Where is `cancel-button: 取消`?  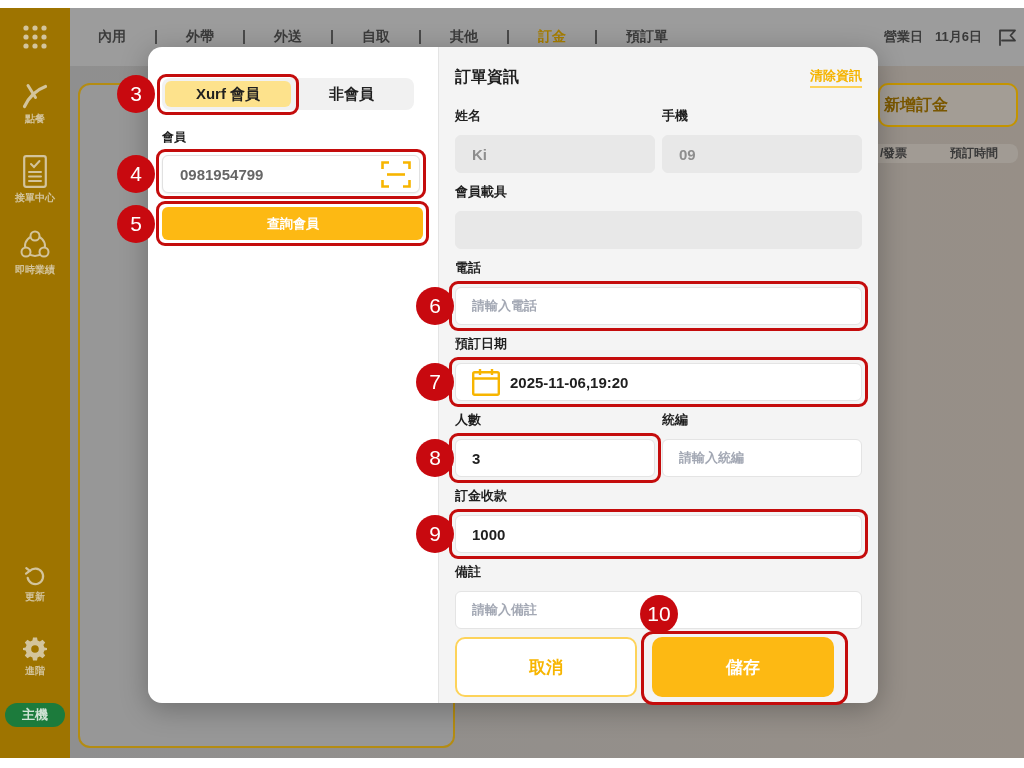 cancel-button: 取消 is located at coordinates (546, 667).